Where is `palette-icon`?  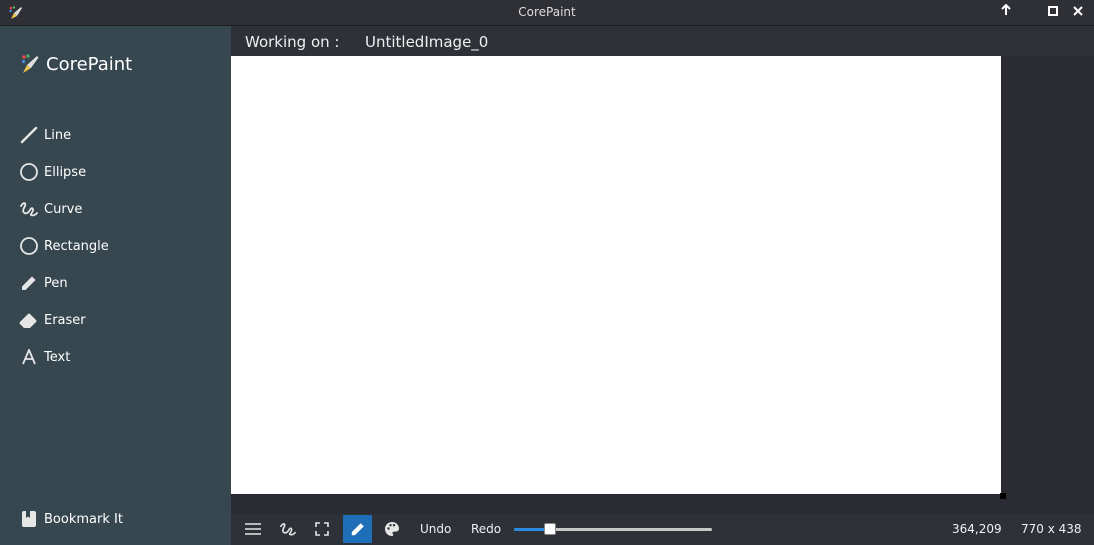 palette-icon is located at coordinates (392, 529).